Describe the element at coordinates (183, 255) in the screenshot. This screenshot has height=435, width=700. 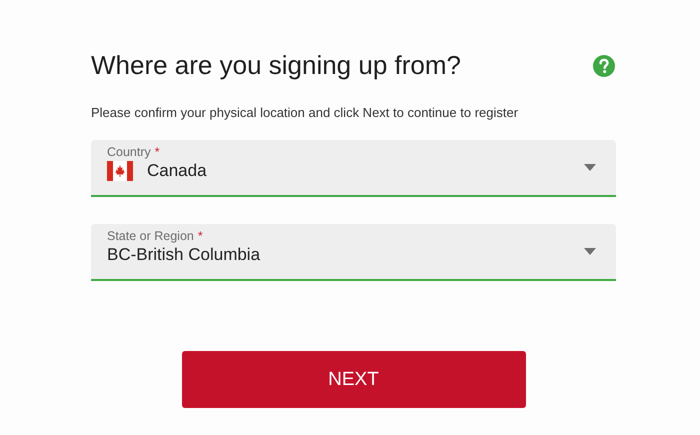
I see `field-value: BC-British Columbia` at that location.